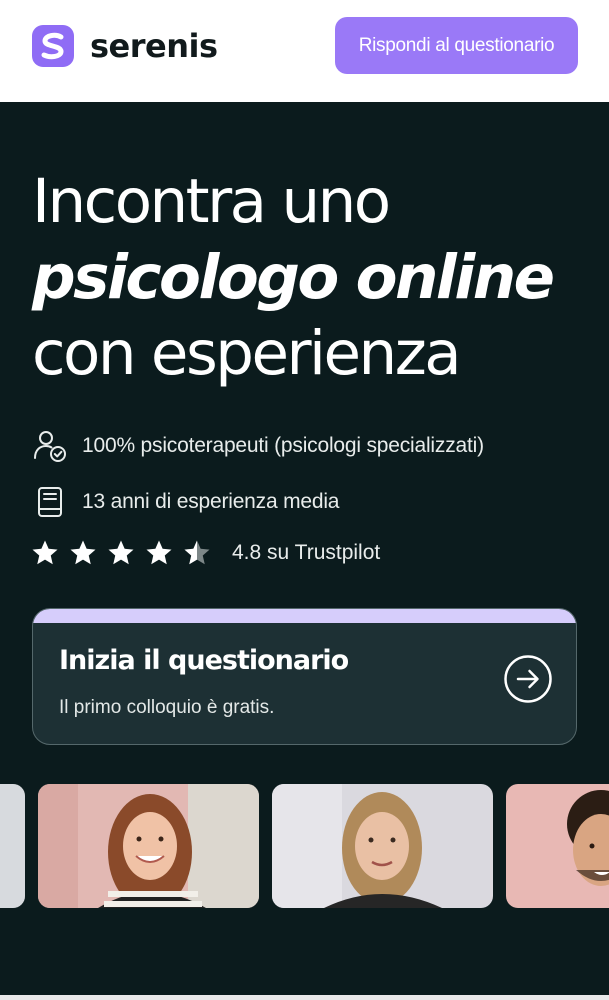 The height and width of the screenshot is (1000, 609). What do you see at coordinates (204, 660) in the screenshot?
I see `card-title: Inizia il questionario` at bounding box center [204, 660].